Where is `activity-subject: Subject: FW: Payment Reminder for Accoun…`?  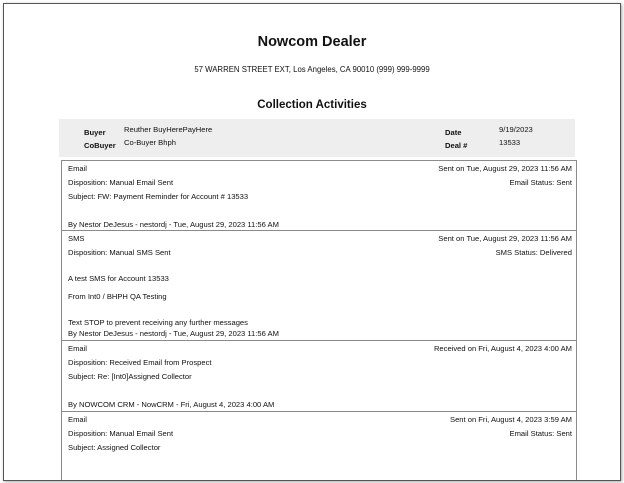
activity-subject: Subject: FW: Payment Reminder for Accoun… is located at coordinates (158, 196).